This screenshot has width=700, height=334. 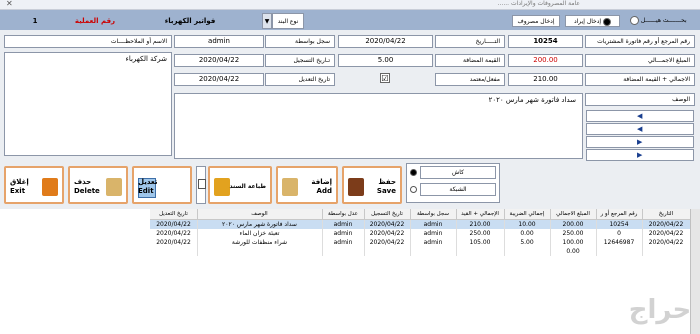 I want to click on expense-button: إدخال مصروف, so click(x=536, y=21).